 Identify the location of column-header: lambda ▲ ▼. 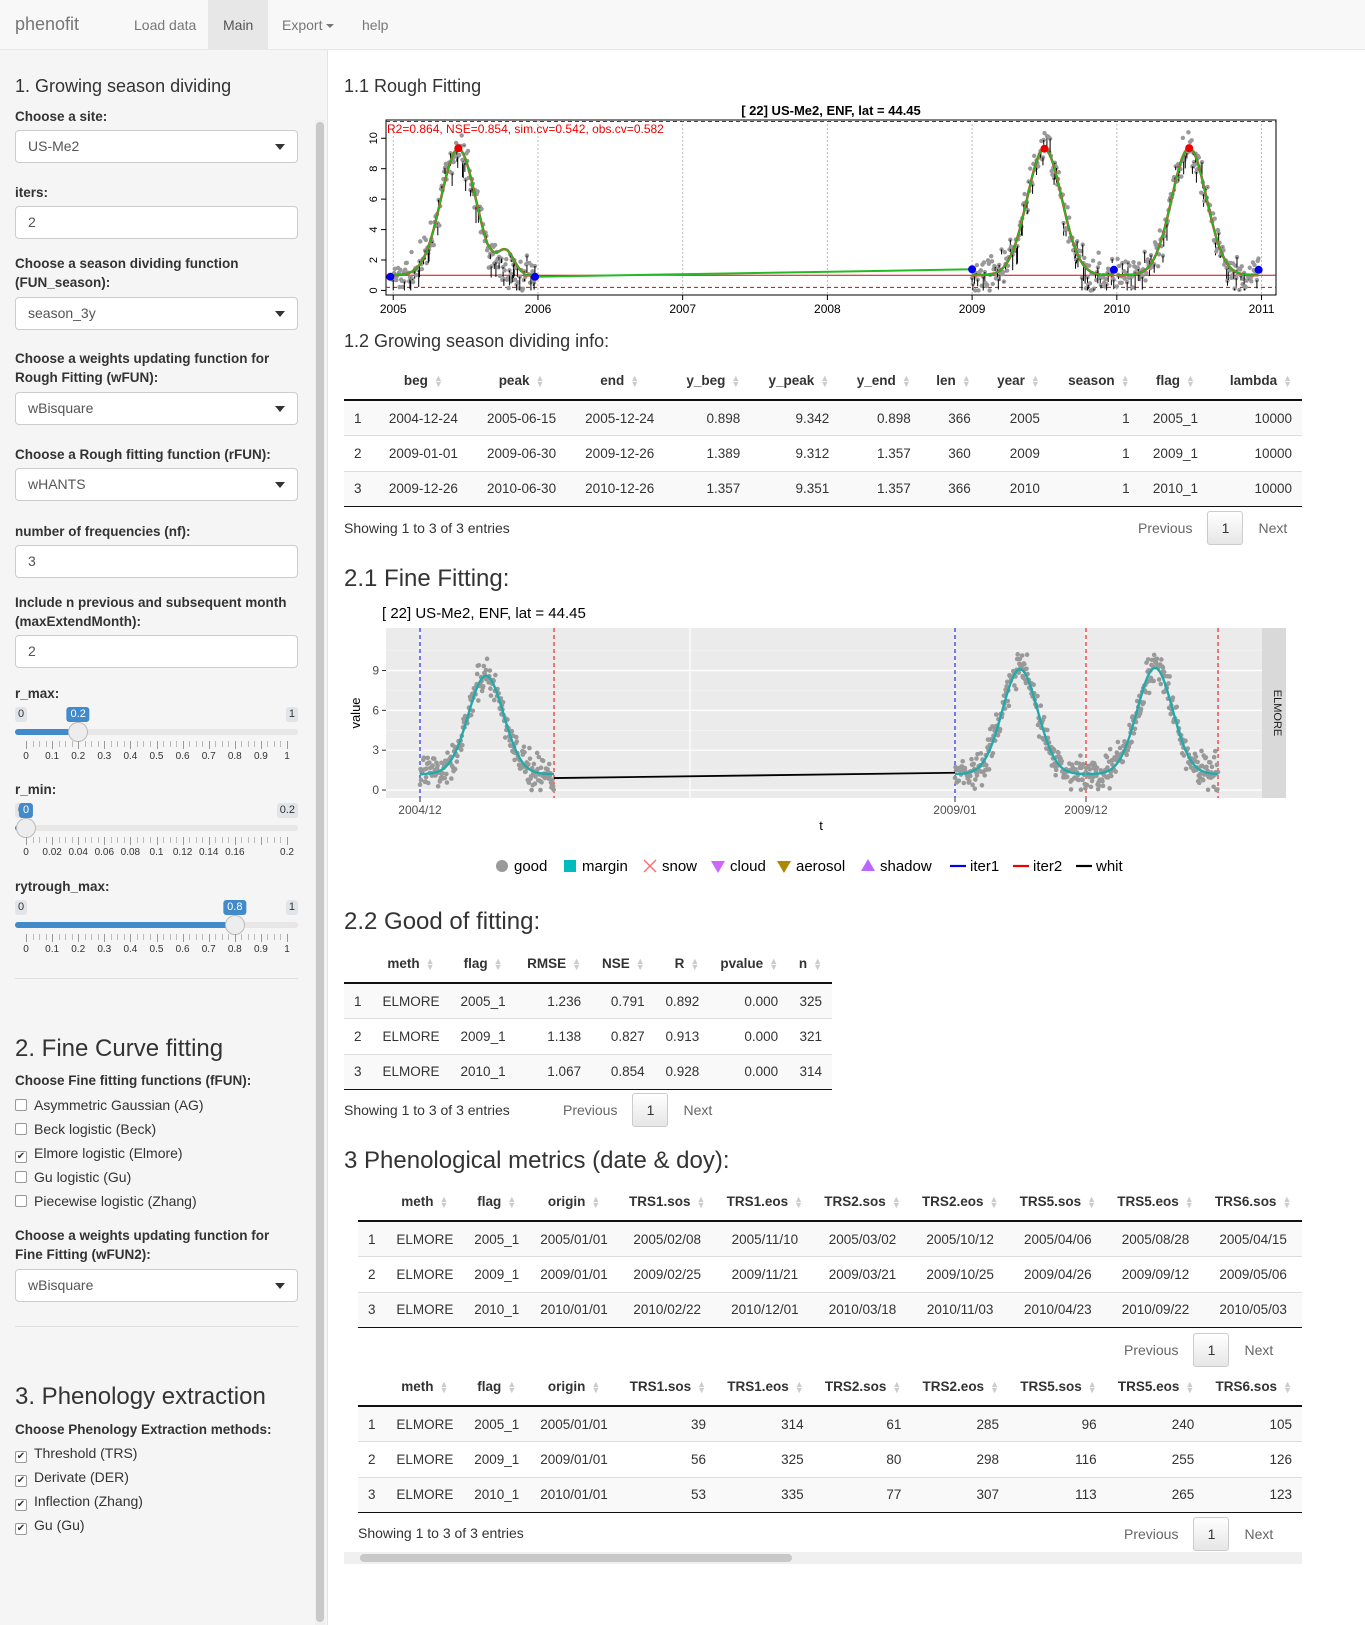
(1256, 381).